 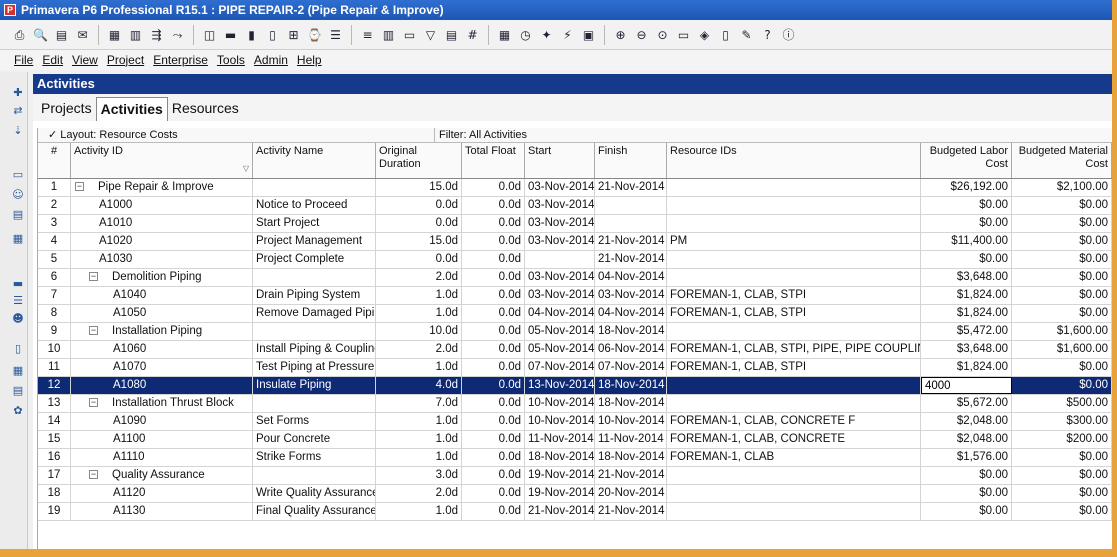 I want to click on budgeted-material-cost-cell: $300.00, so click(x=1062, y=421).